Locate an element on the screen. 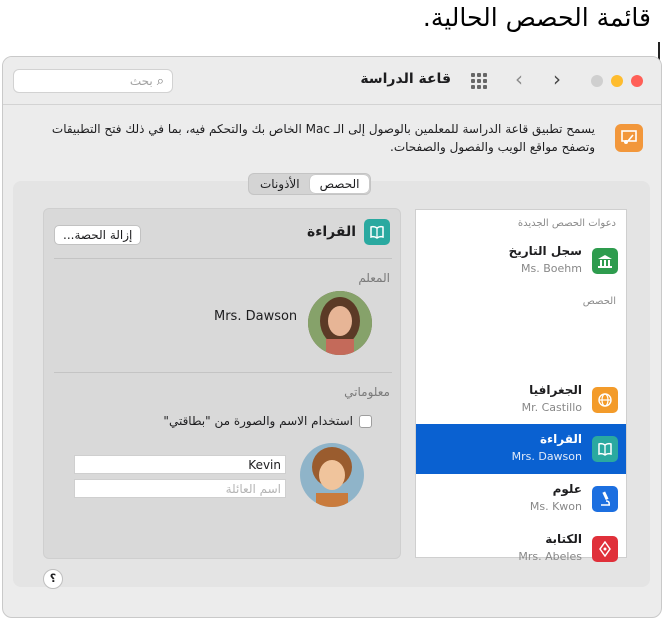 The image size is (665, 620). classroom-app-icon is located at coordinates (629, 138).